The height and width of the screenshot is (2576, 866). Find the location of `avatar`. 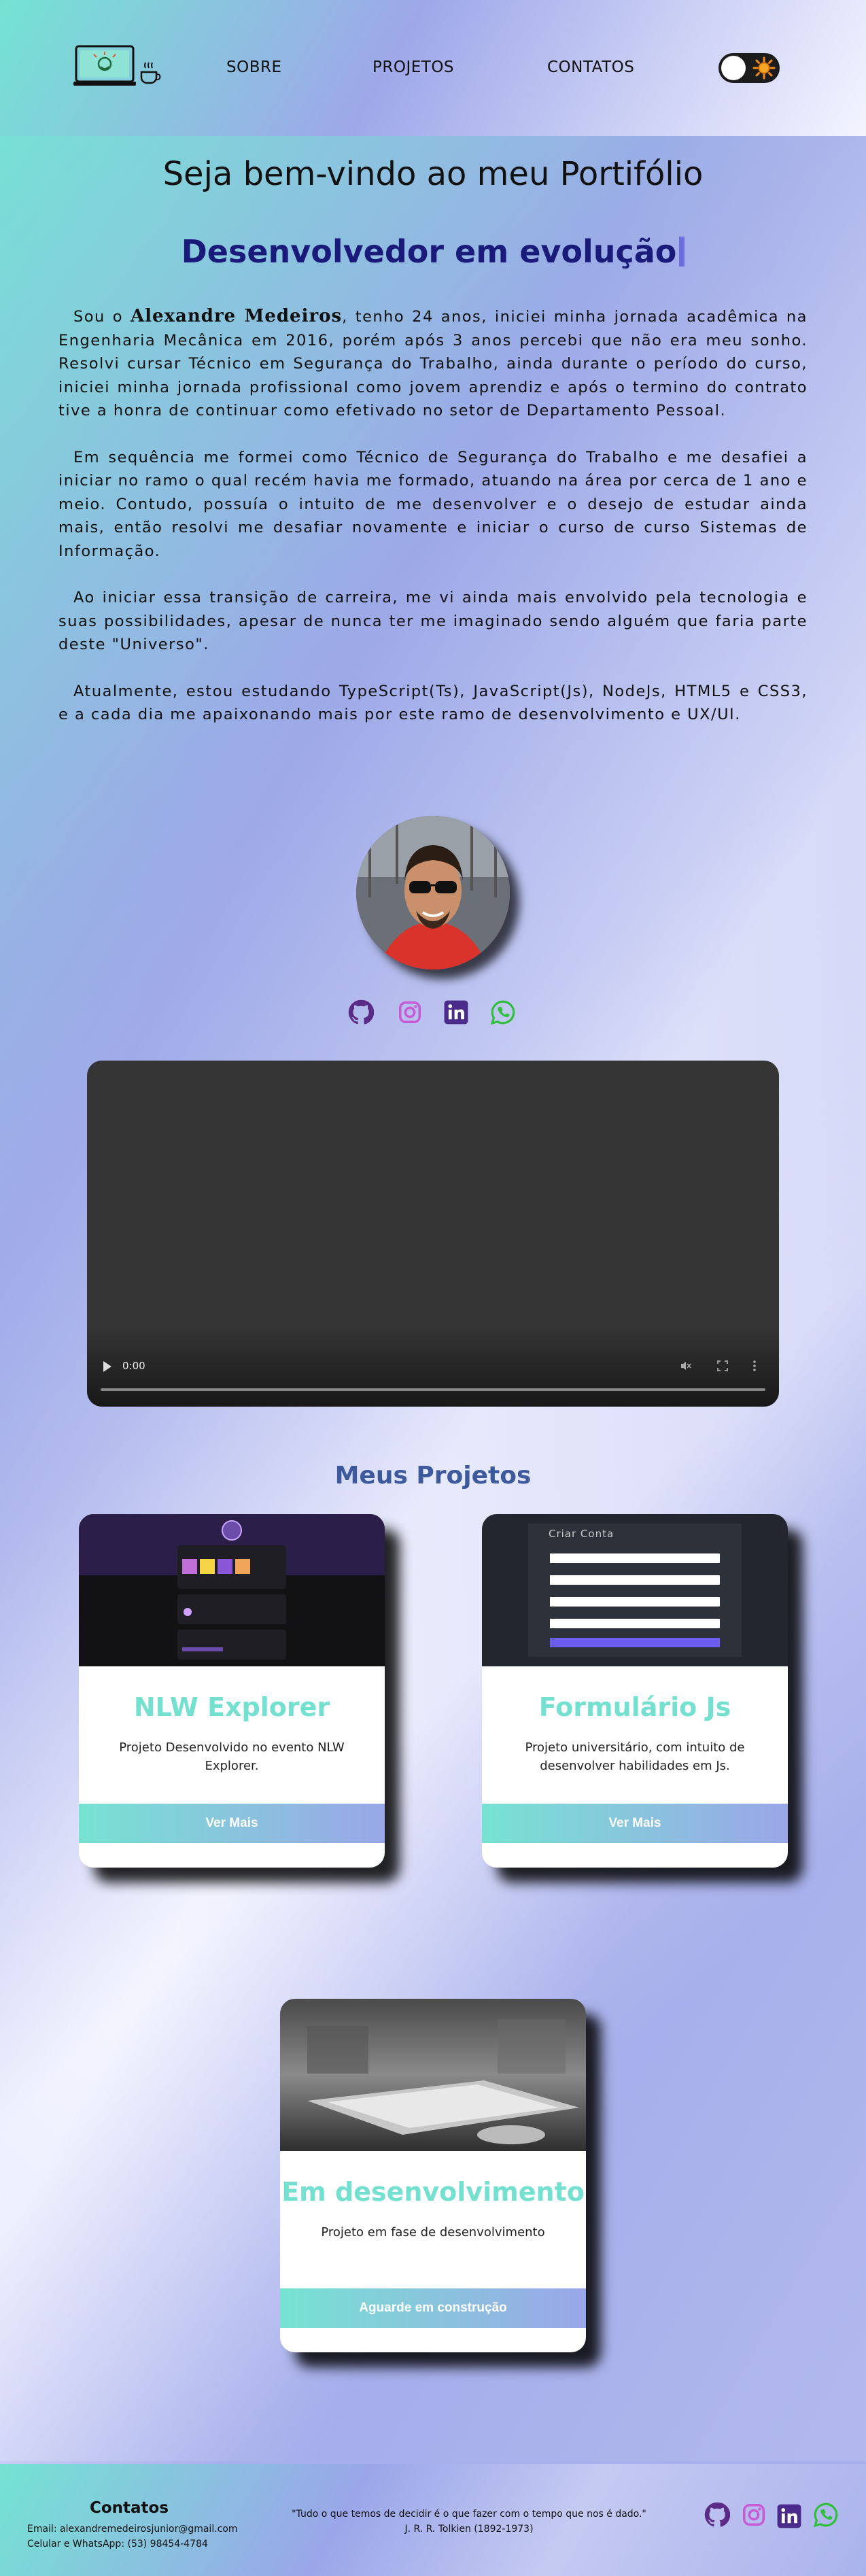

avatar is located at coordinates (433, 892).